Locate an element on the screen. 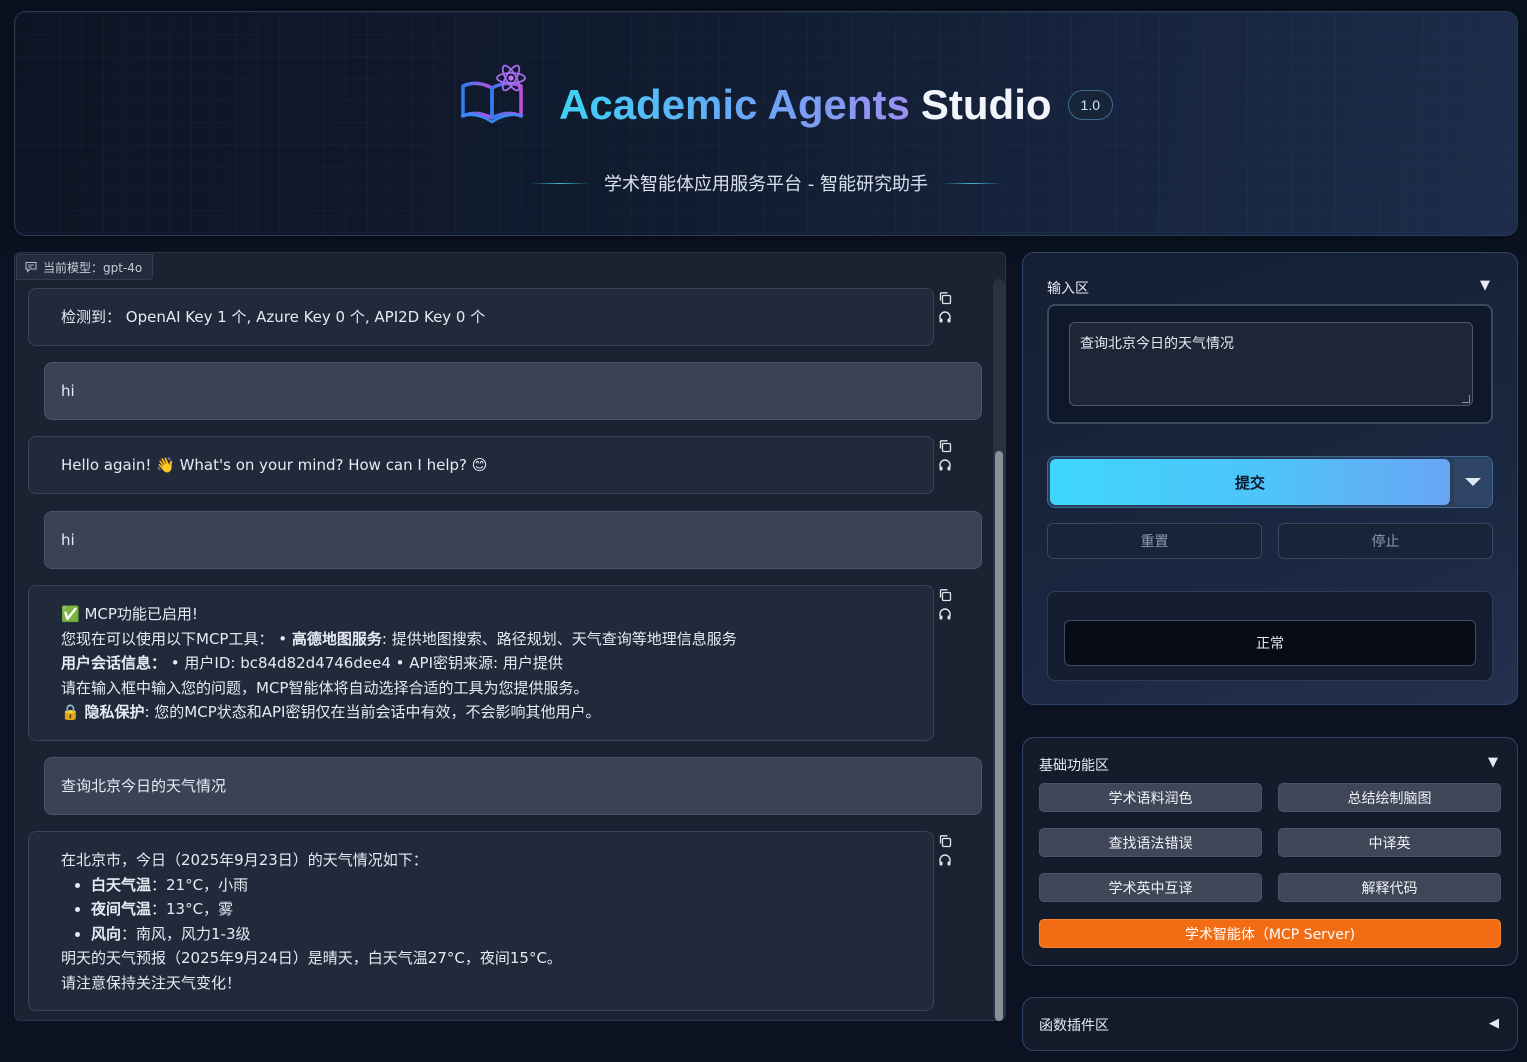 This screenshot has height=1062, width=1527. zh-to-en-button: 中译英 is located at coordinates (1389, 842).